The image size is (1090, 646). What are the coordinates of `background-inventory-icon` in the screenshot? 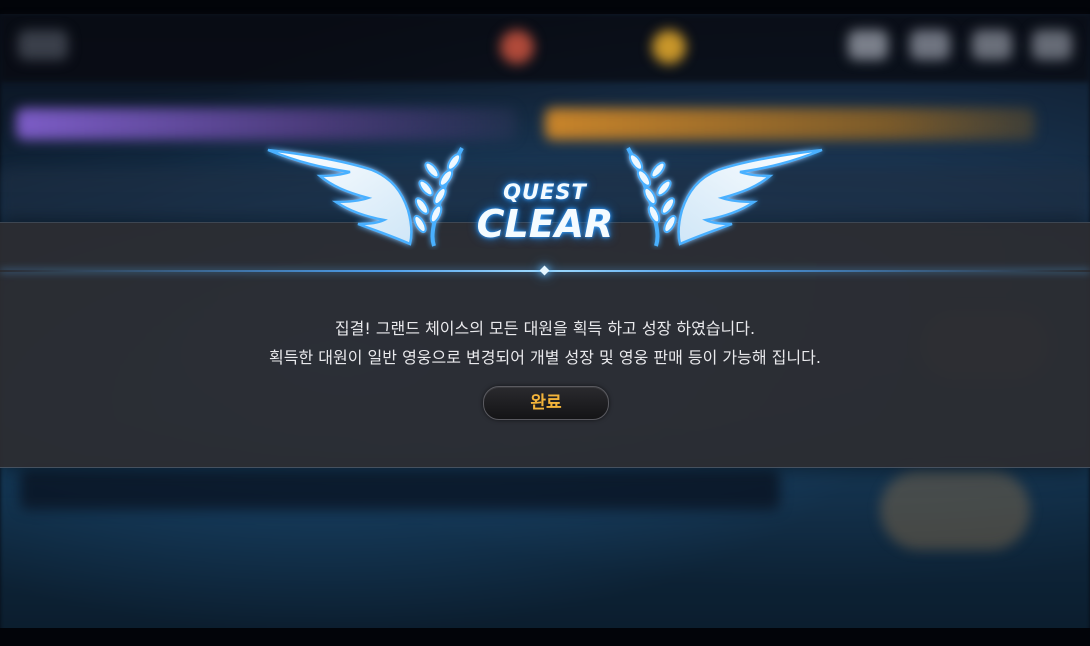 It's located at (992, 45).